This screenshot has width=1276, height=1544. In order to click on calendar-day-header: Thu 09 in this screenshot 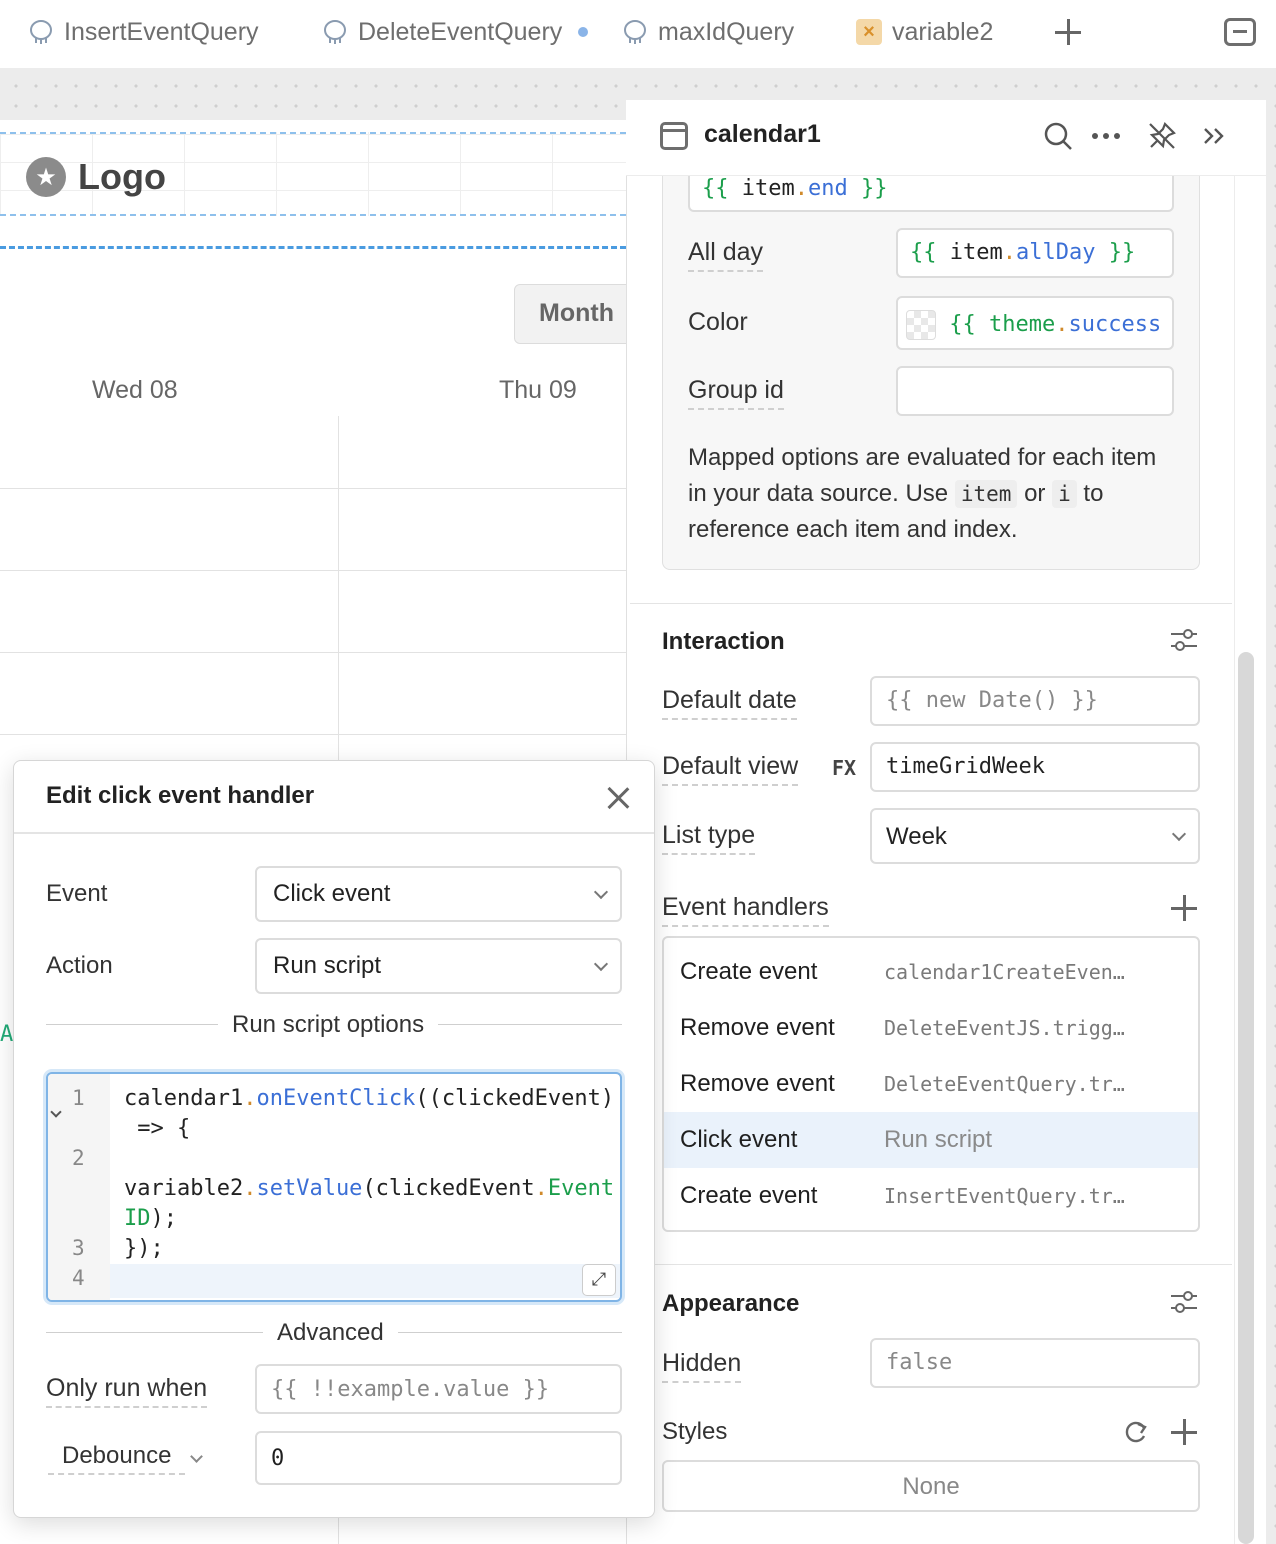, I will do `click(538, 390)`.